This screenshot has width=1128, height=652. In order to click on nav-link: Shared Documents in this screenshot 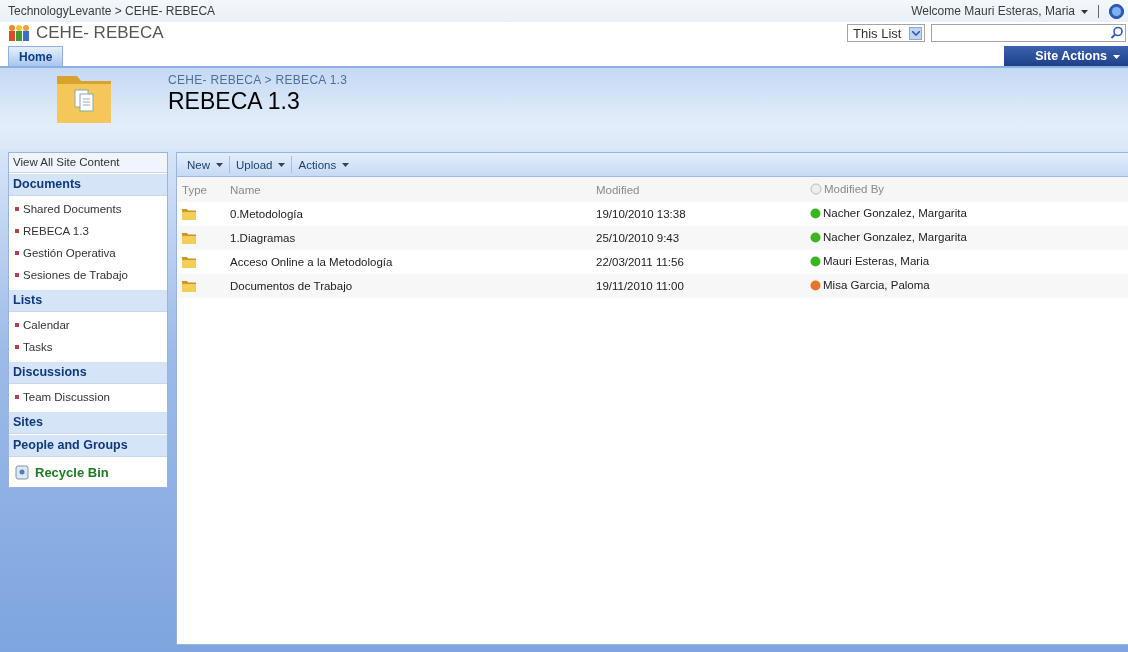, I will do `click(72, 209)`.